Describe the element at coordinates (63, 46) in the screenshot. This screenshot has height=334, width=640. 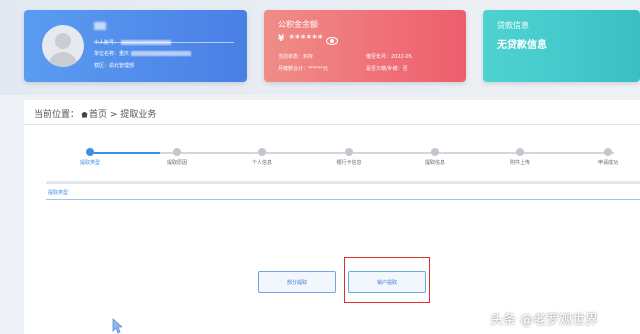
I see `avatar-icon` at that location.